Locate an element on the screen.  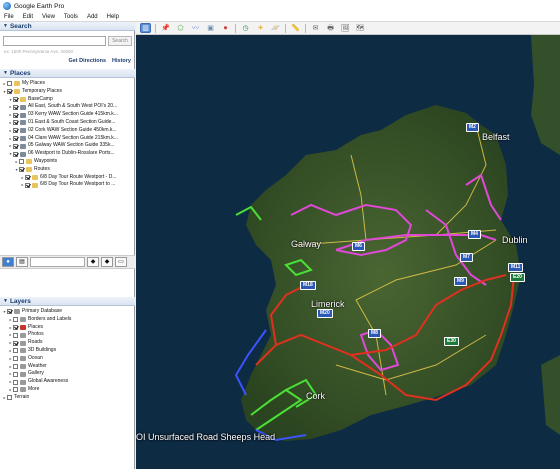
folder-icon: ▭ is located at coordinates (121, 262).